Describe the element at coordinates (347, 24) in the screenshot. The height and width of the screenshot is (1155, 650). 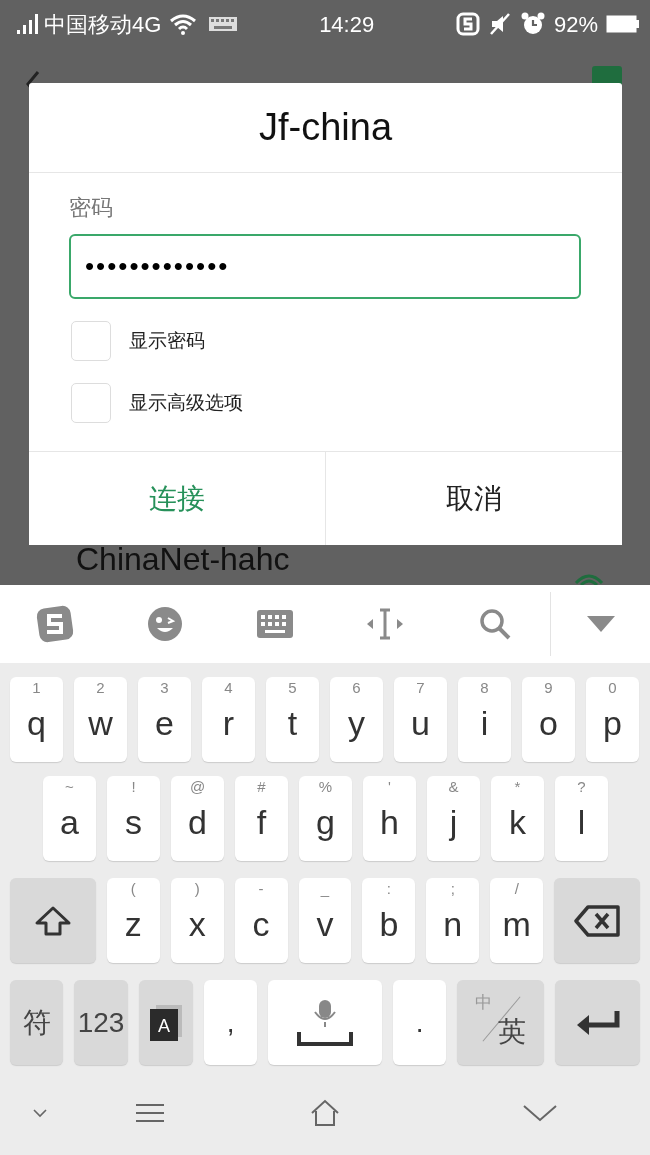
I see `clock-time: 14:29` at that location.